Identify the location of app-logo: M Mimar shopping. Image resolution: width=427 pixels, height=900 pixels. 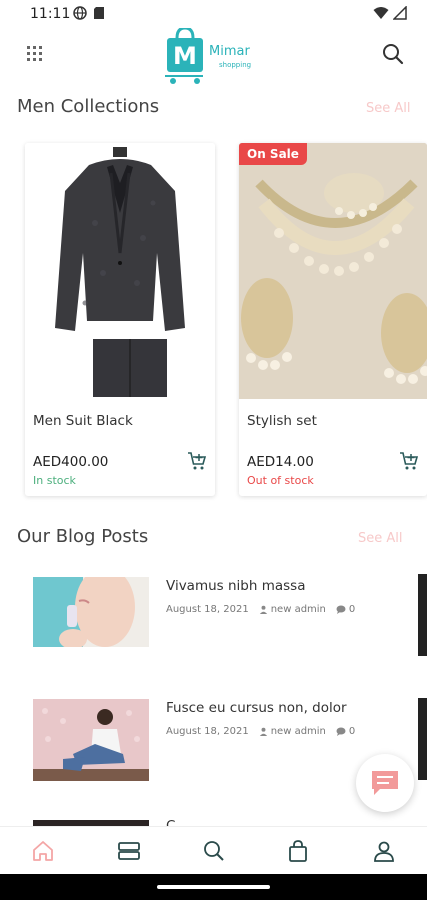
(218, 57).